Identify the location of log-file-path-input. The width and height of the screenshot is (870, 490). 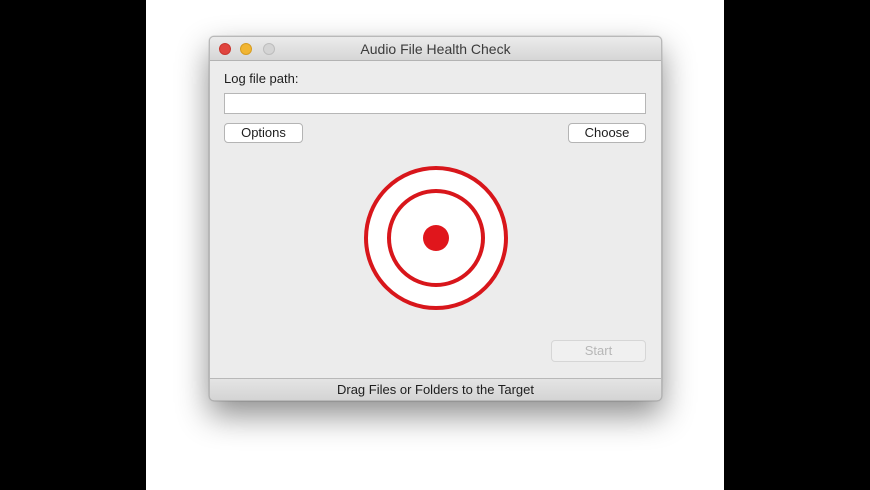
(435, 103).